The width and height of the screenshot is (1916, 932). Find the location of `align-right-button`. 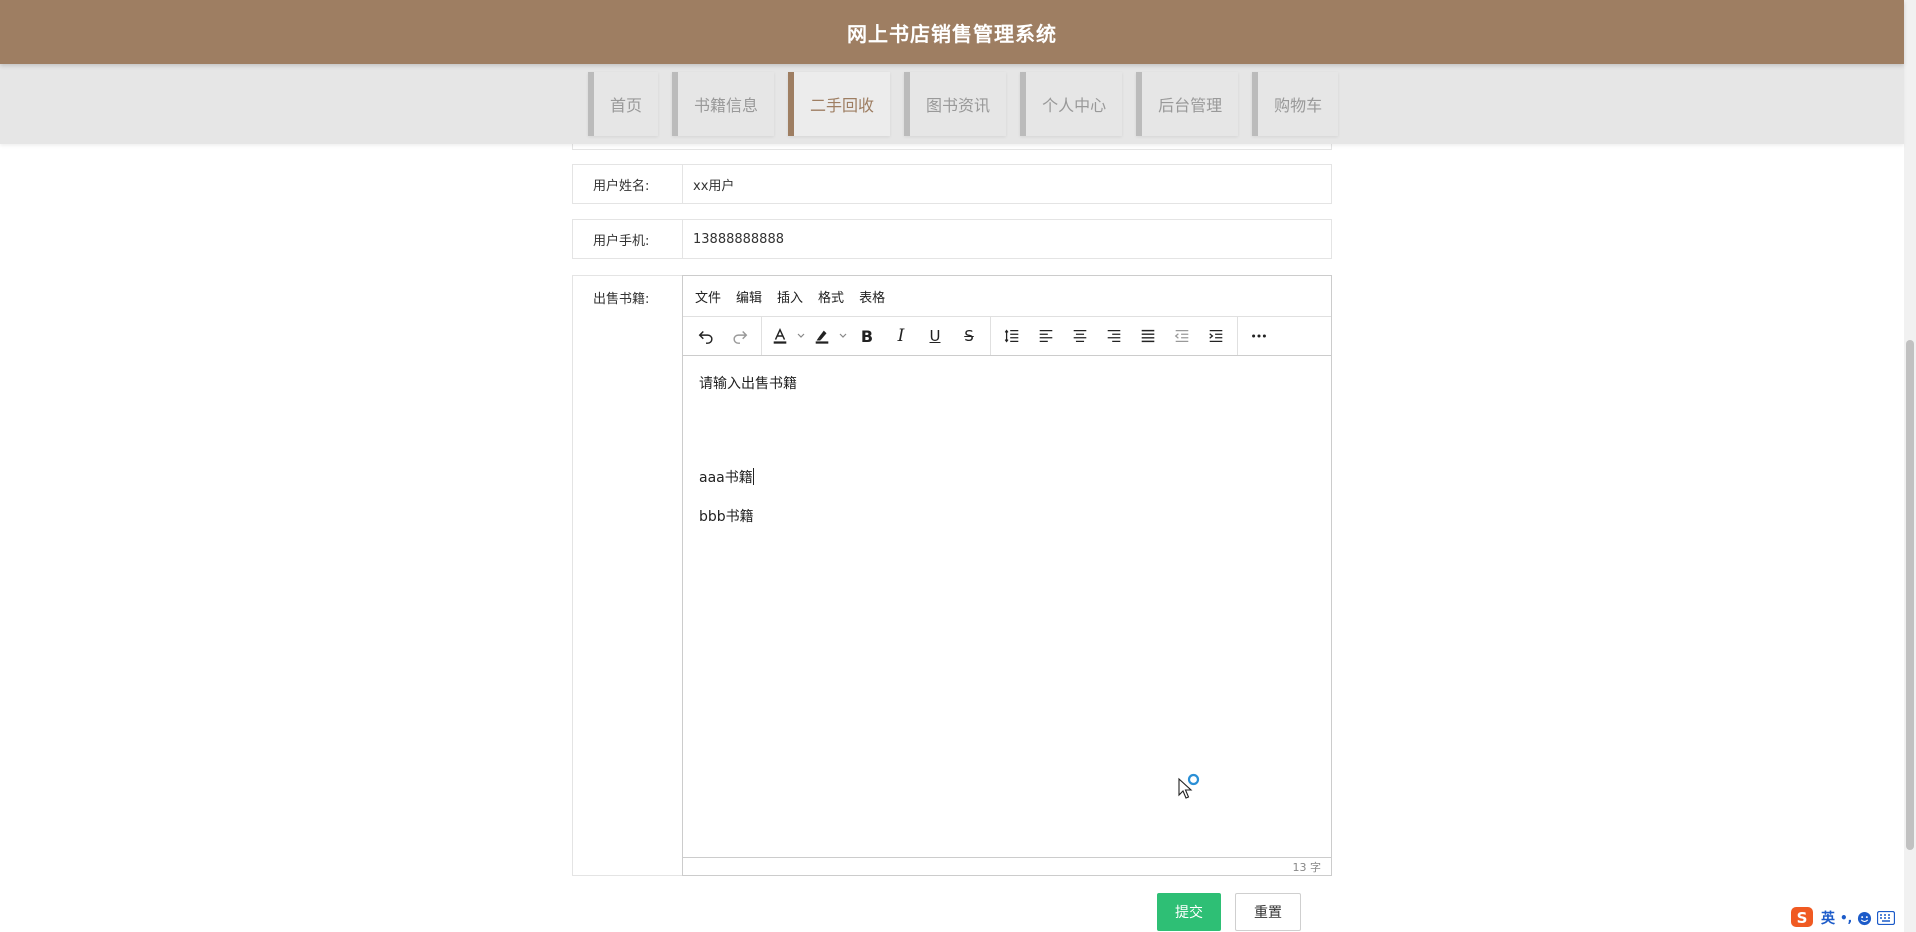

align-right-button is located at coordinates (1114, 336).